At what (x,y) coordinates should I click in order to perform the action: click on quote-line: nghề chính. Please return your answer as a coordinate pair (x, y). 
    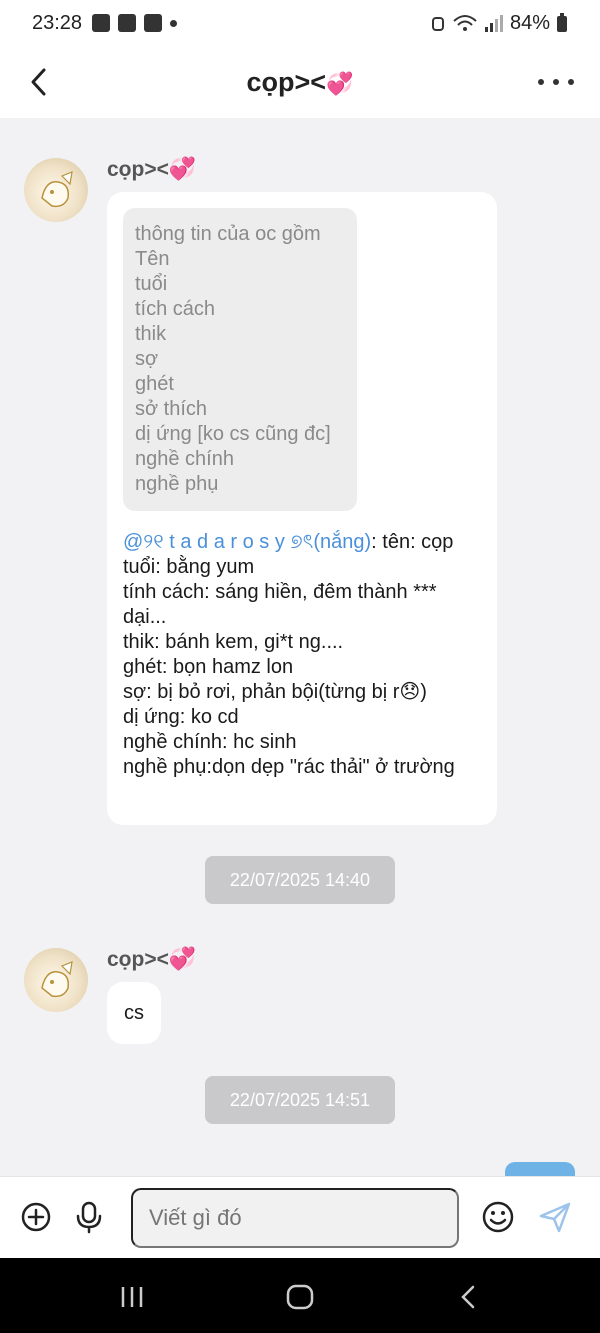
    Looking at the image, I should click on (184, 459).